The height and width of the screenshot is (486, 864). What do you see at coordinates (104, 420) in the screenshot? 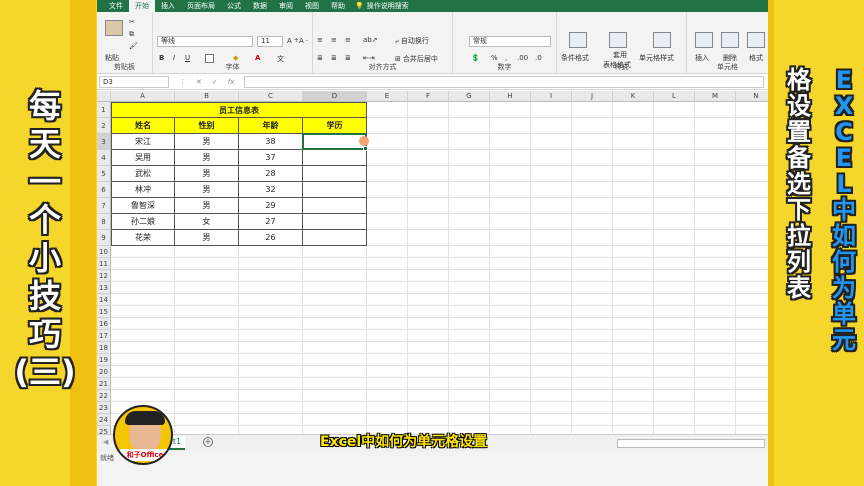
I see `row-header-24: 24` at bounding box center [104, 420].